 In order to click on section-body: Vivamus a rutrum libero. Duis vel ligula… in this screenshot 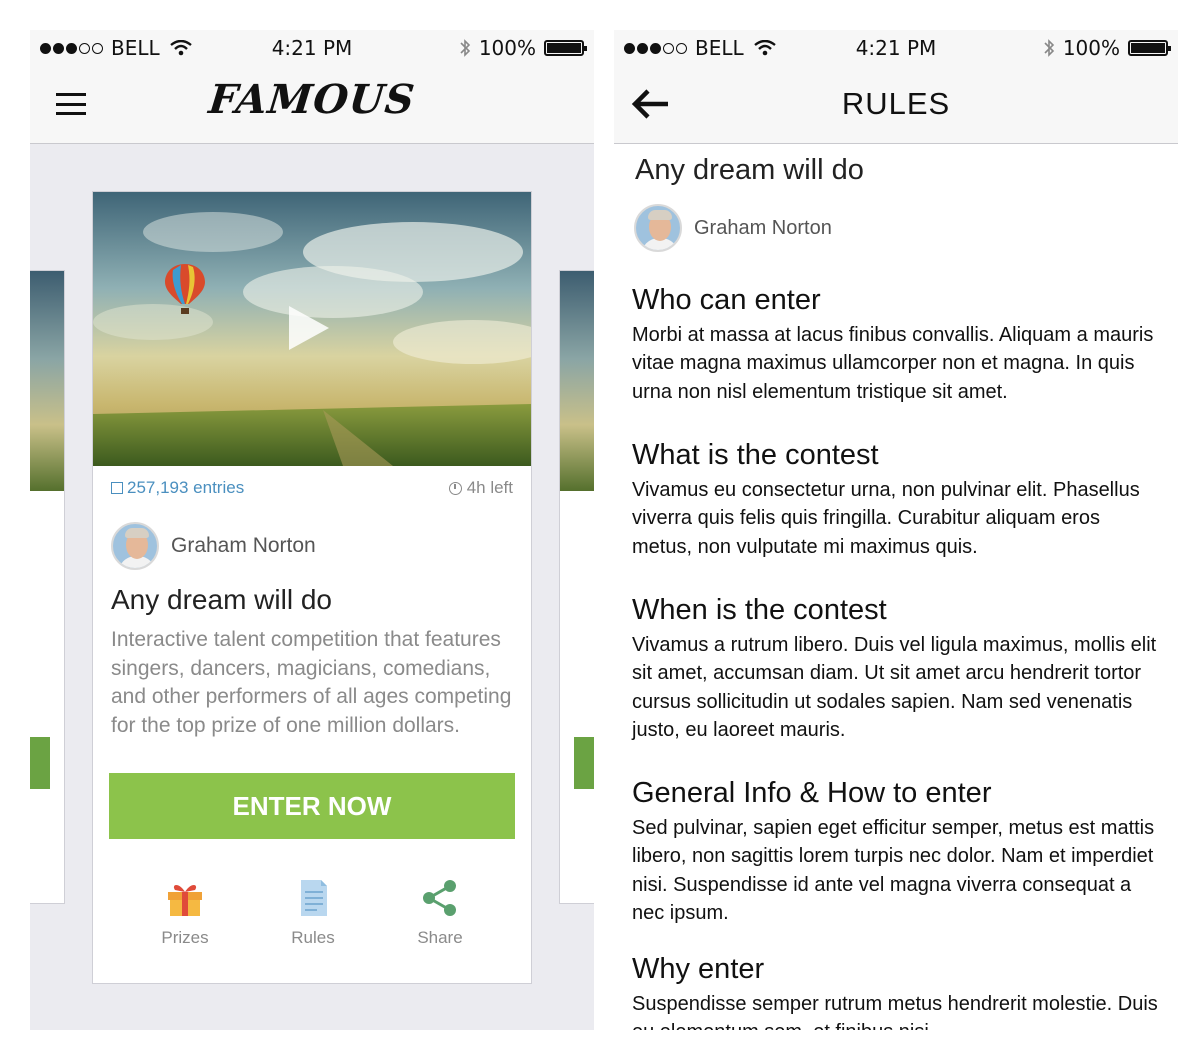, I will do `click(894, 687)`.